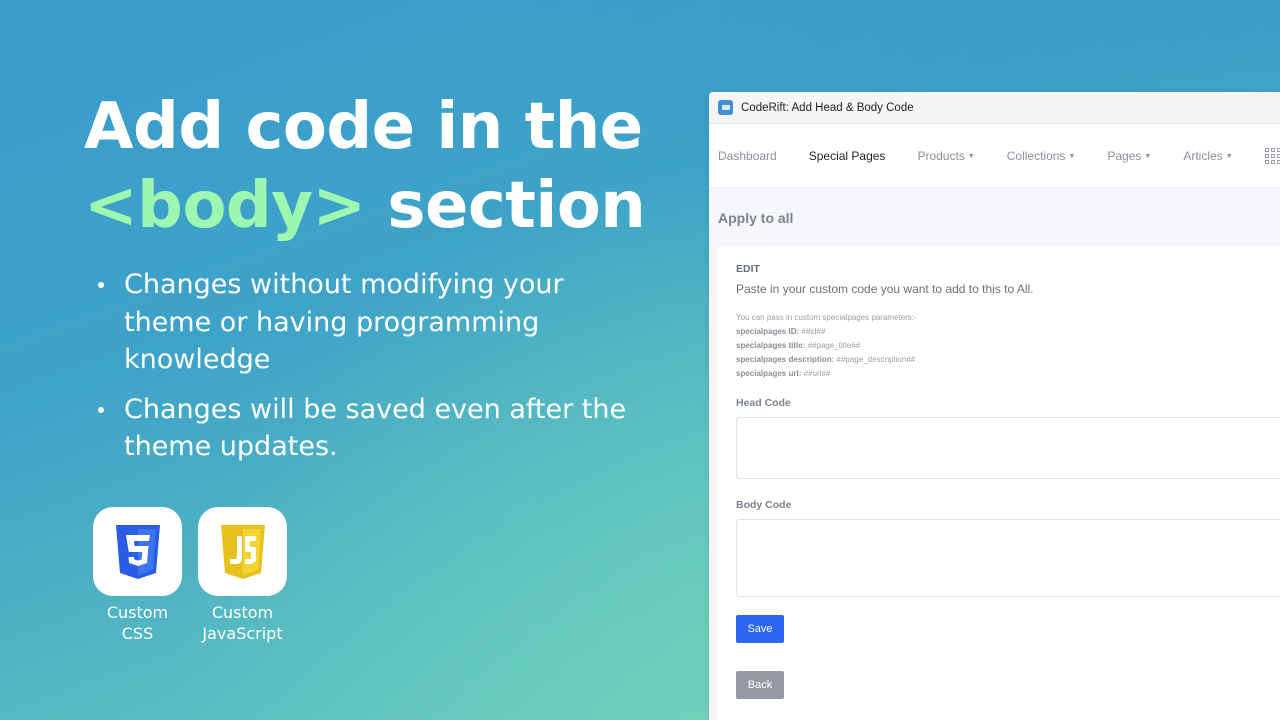 The width and height of the screenshot is (1280, 720). Describe the element at coordinates (1129, 156) in the screenshot. I see `nav-item-pages: Pages ▼` at that location.